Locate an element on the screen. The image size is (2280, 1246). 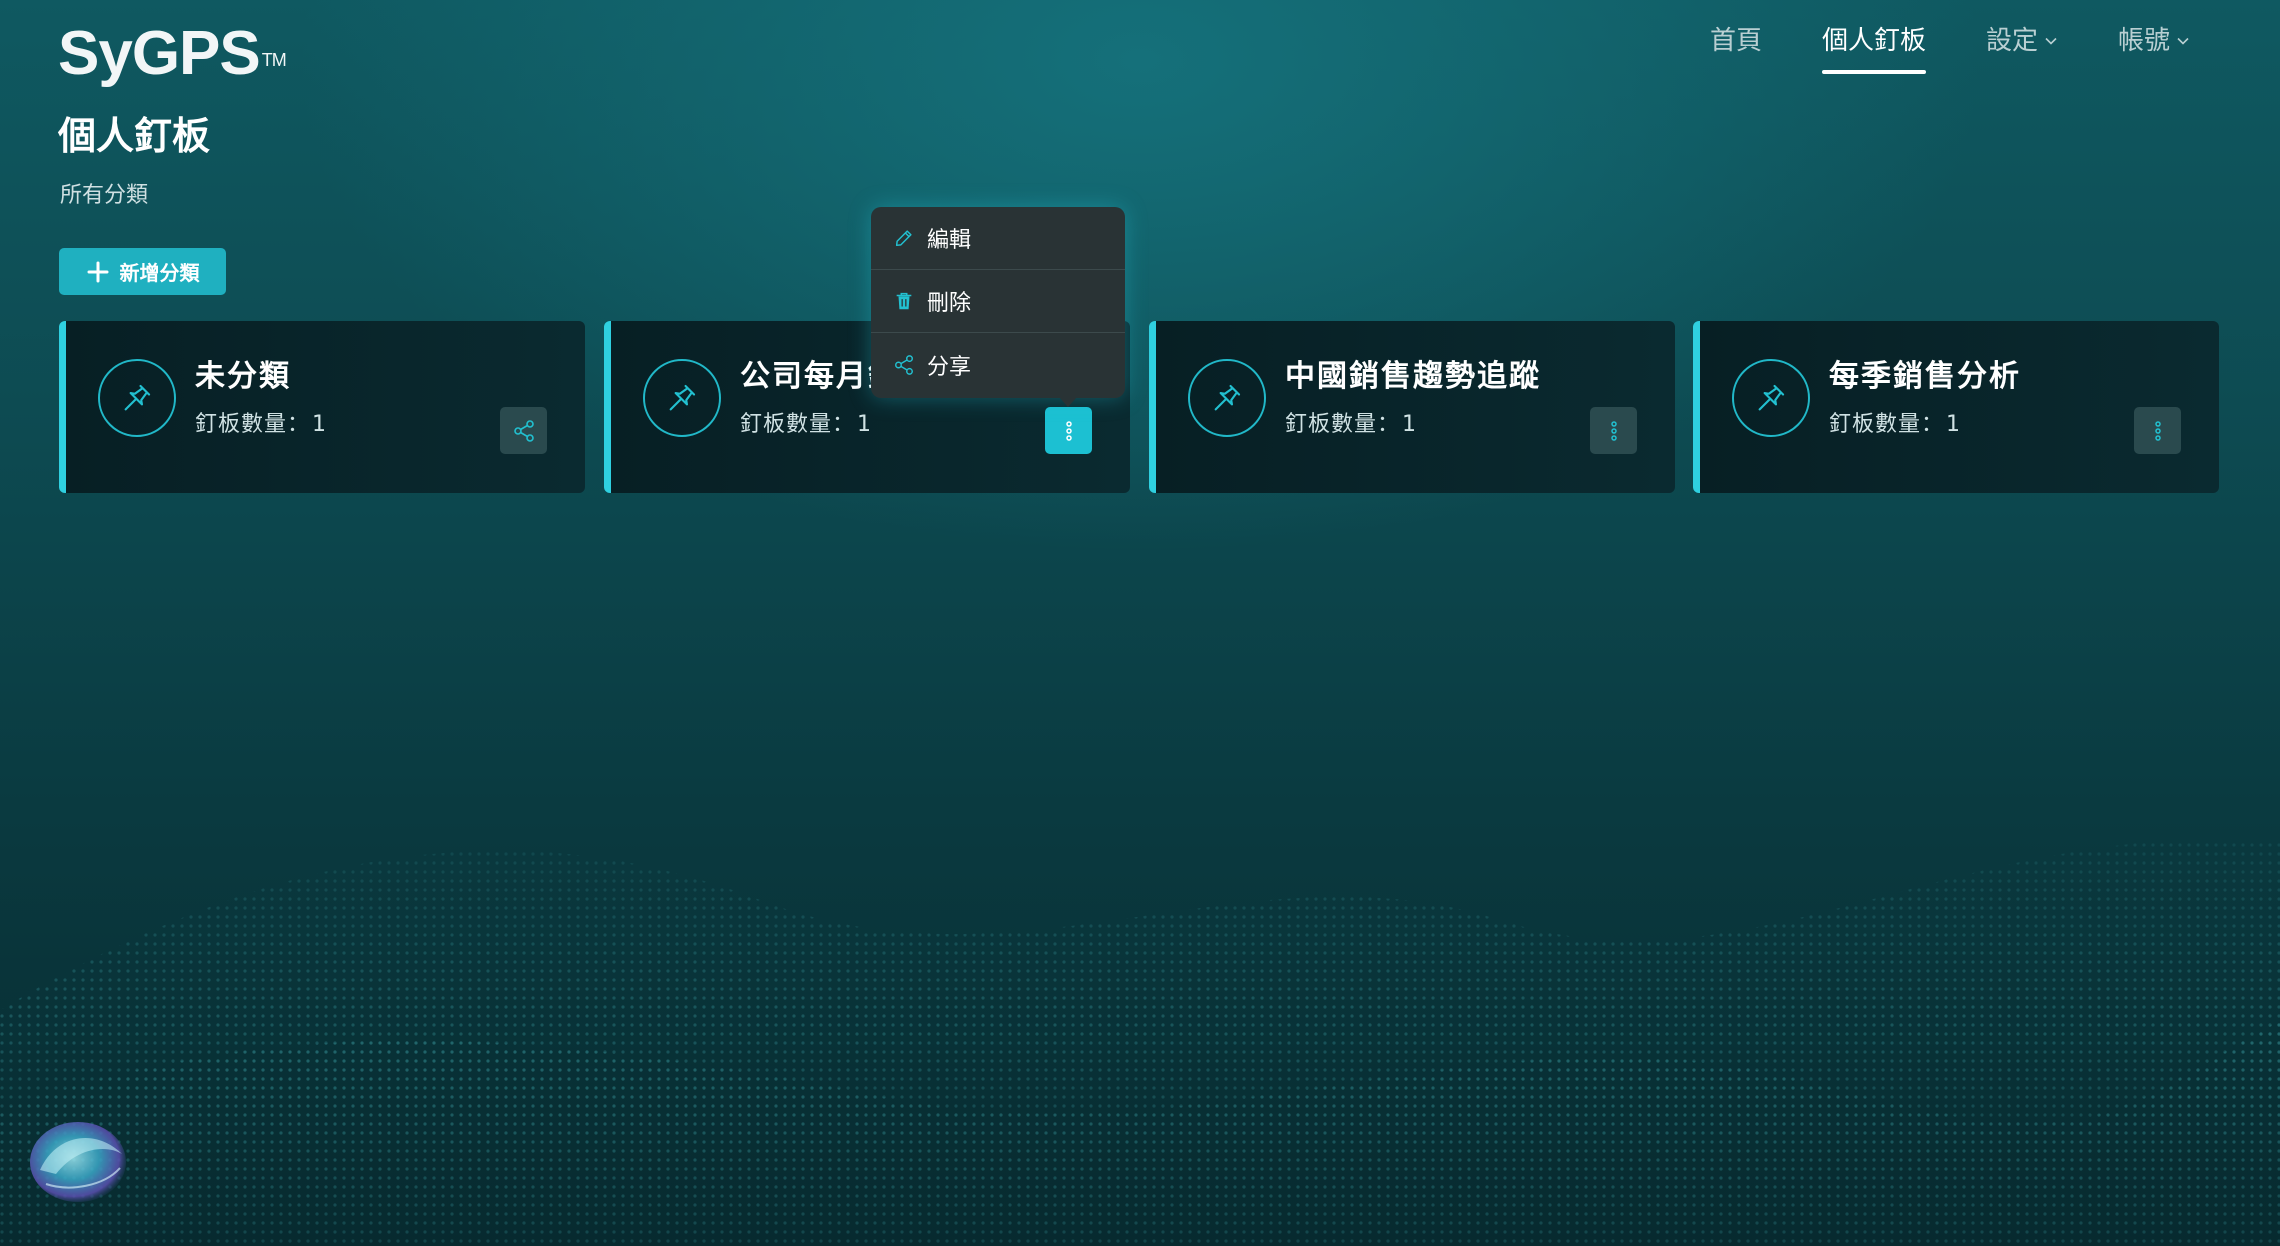
nav-personal-pinboard: 個人釘板 is located at coordinates (1874, 50).